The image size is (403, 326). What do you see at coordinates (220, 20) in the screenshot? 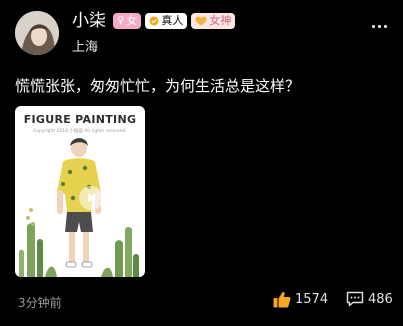
I see `goddess-badge-label: 女神` at bounding box center [220, 20].